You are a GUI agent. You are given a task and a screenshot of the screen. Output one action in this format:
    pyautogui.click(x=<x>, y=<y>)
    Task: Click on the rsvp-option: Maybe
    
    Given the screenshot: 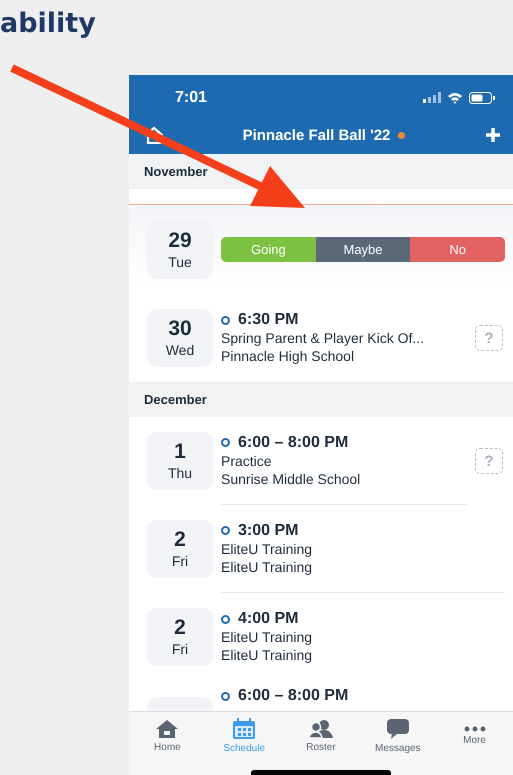 What is the action you would take?
    pyautogui.click(x=363, y=249)
    